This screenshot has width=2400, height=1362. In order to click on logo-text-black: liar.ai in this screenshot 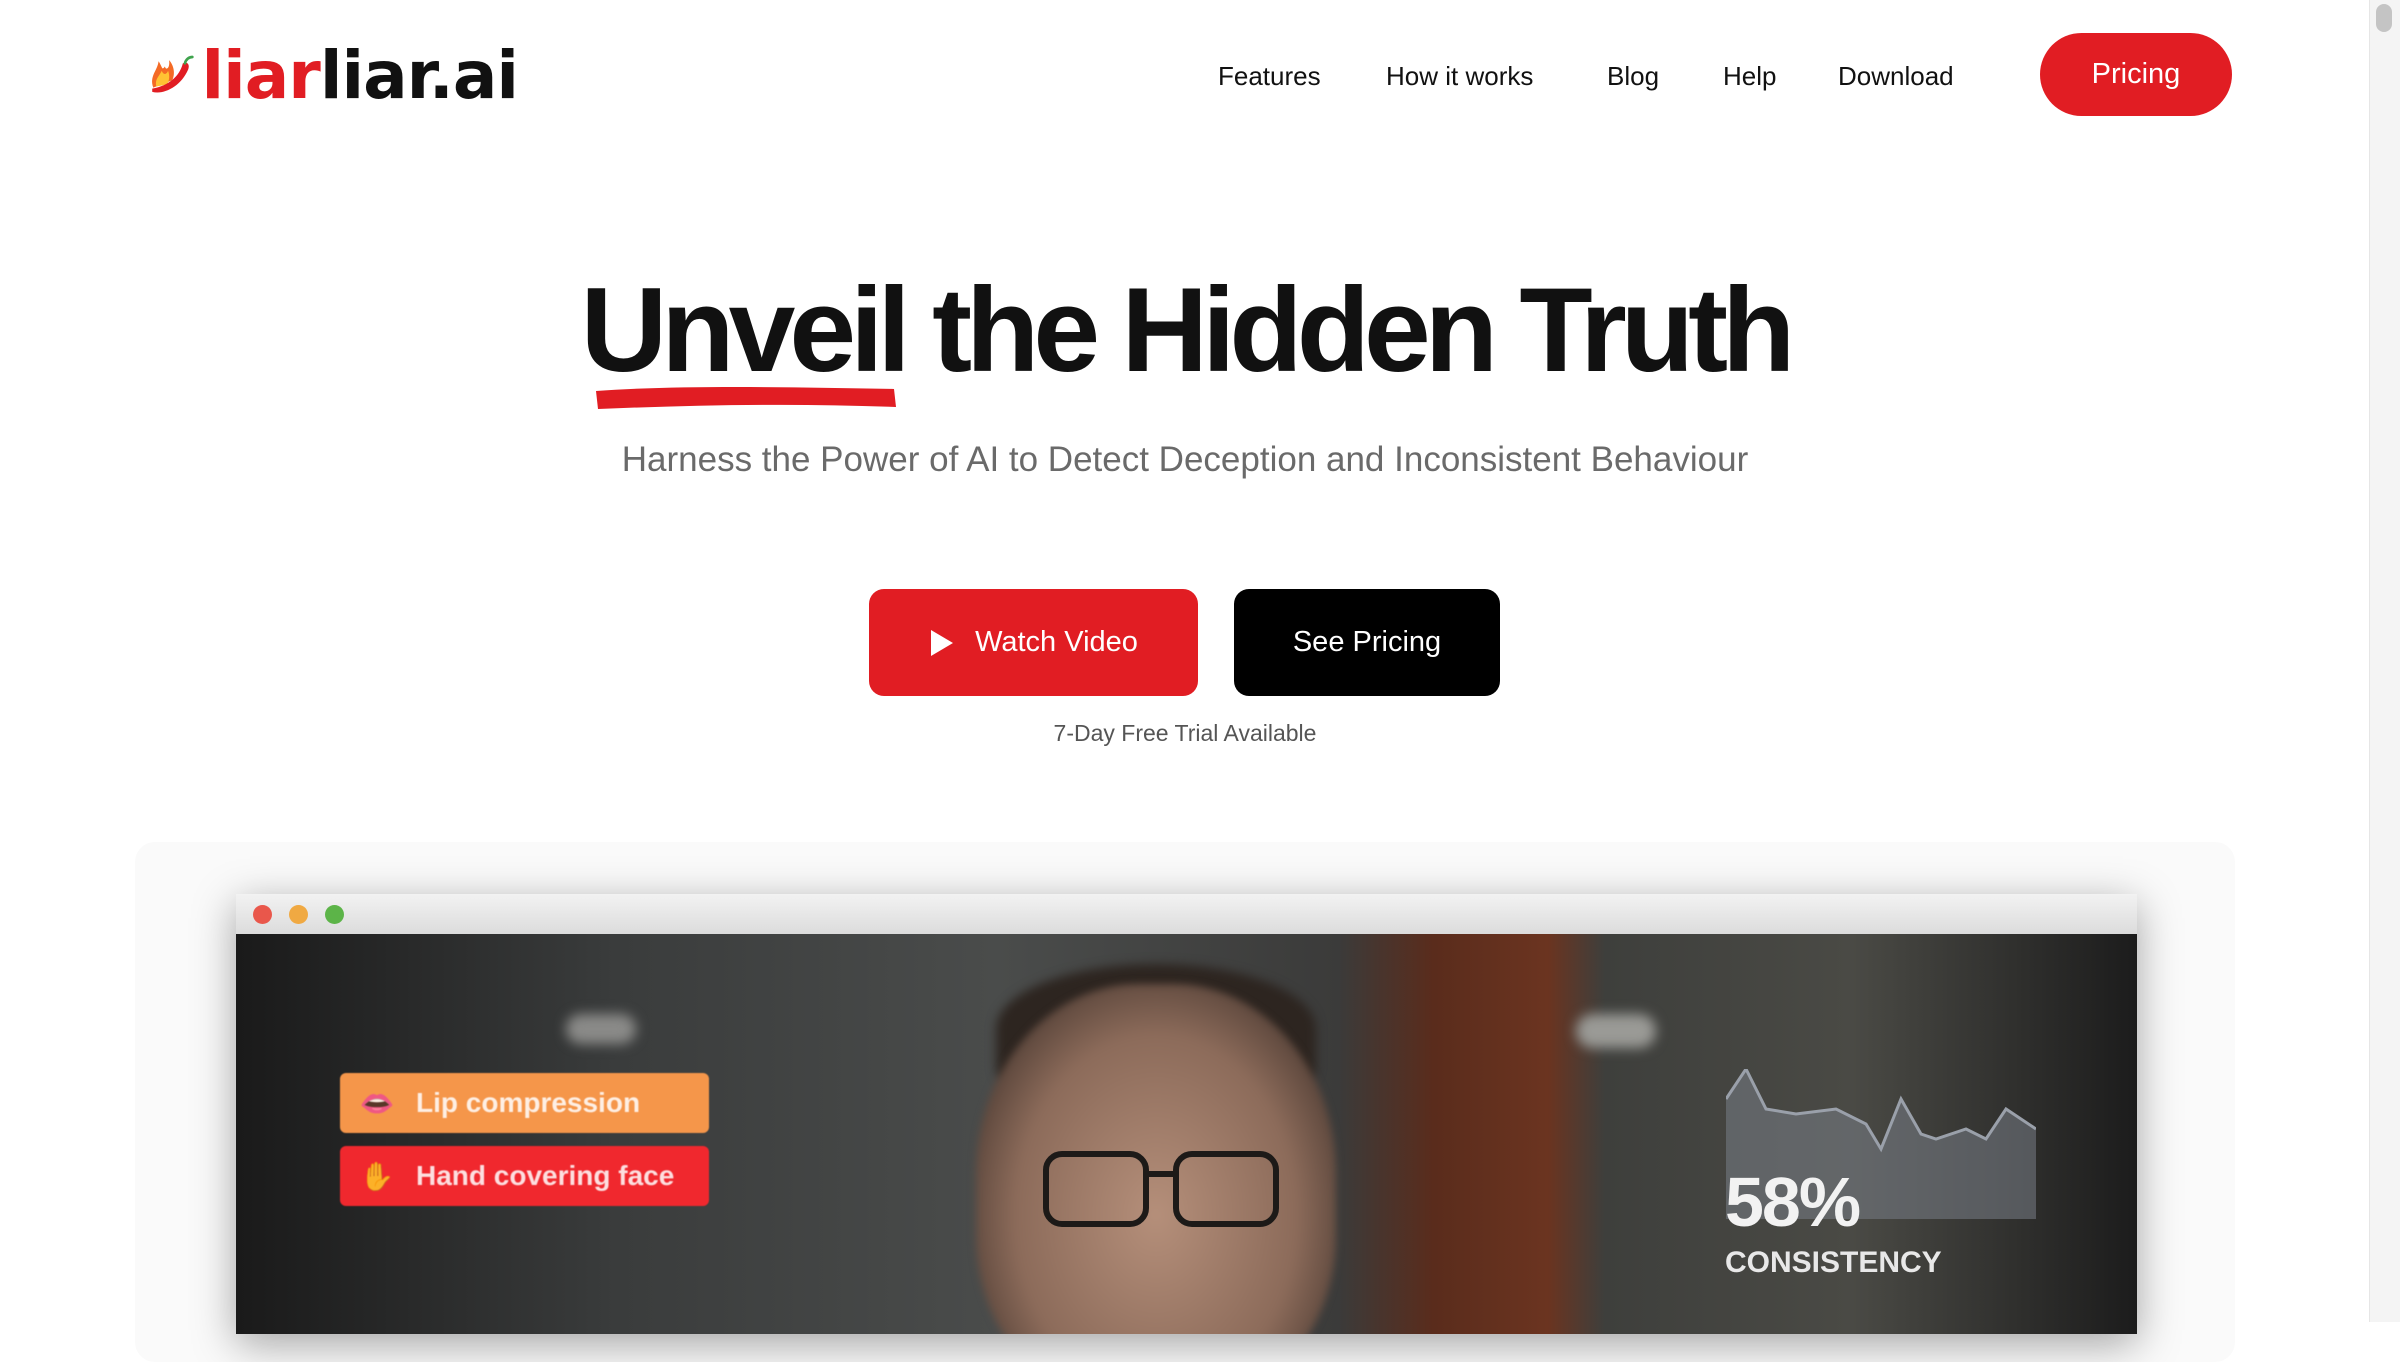, I will do `click(419, 75)`.